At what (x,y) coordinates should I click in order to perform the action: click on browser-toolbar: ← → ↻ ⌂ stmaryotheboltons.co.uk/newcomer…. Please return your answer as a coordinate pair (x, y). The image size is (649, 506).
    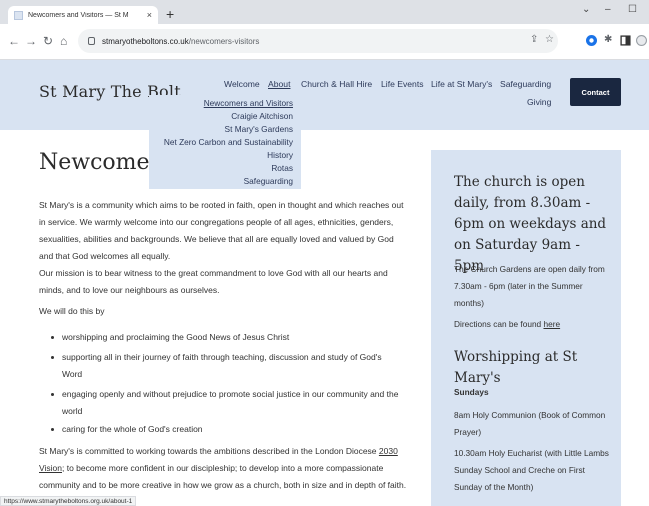
    Looking at the image, I should click on (324, 42).